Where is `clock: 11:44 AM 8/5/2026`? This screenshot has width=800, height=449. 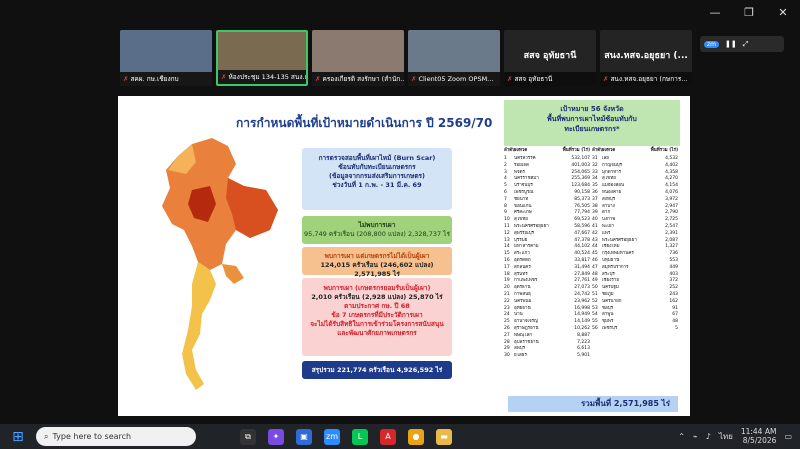
clock: 11:44 AM 8/5/2026 is located at coordinates (759, 436).